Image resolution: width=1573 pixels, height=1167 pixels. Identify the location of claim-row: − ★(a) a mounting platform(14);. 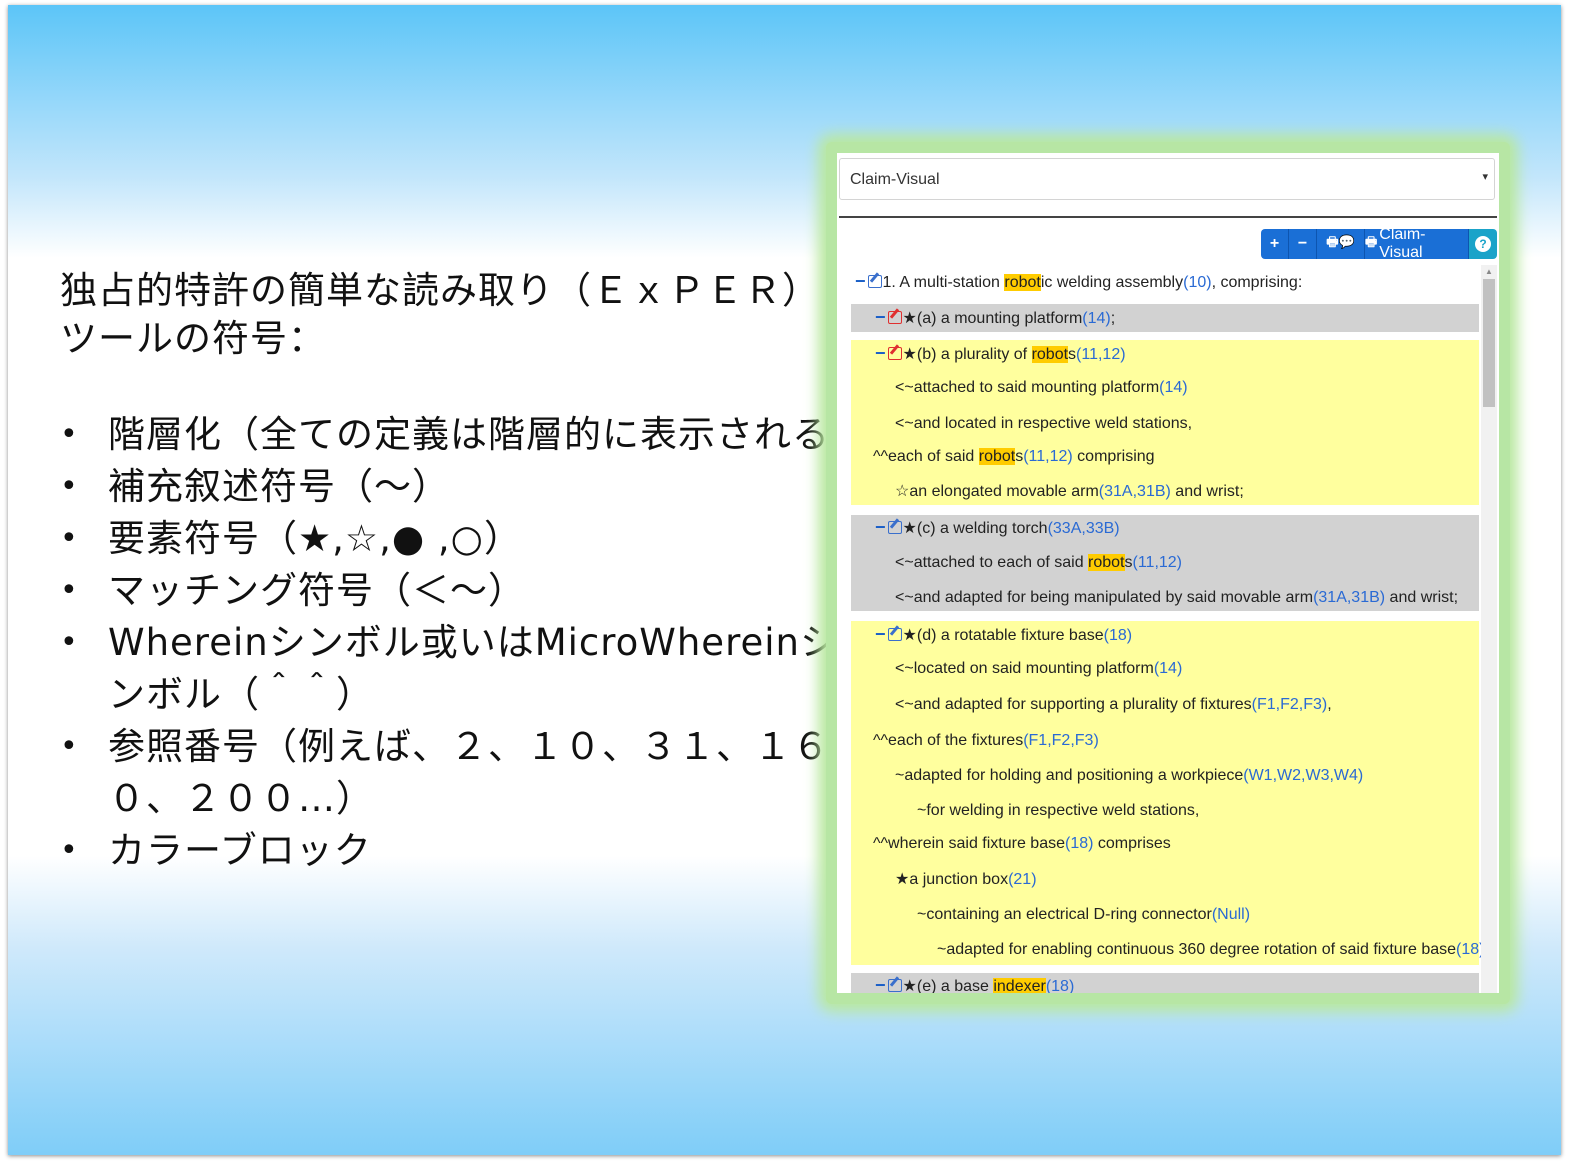
(995, 318).